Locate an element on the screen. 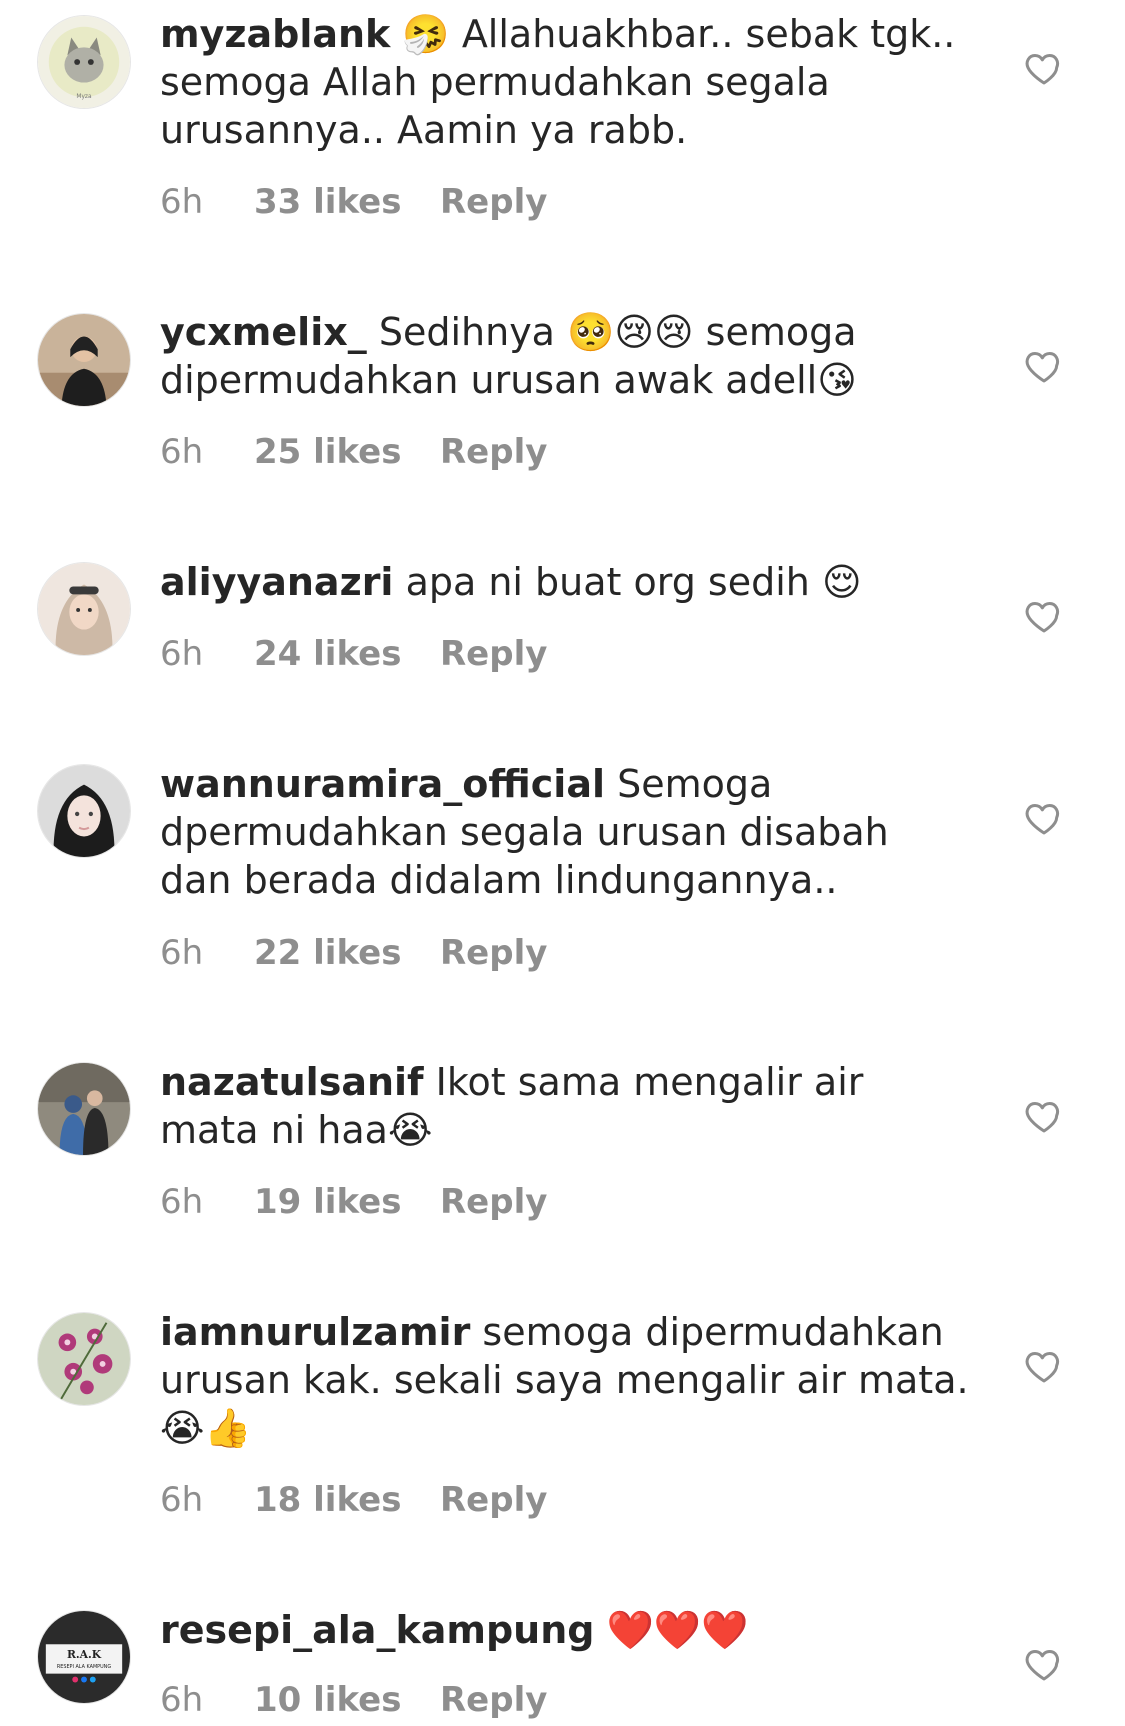 The width and height of the screenshot is (1125, 1726). comment-body: resepi_ala_kampung ❤️❤️❤️ is located at coordinates (565, 1630).